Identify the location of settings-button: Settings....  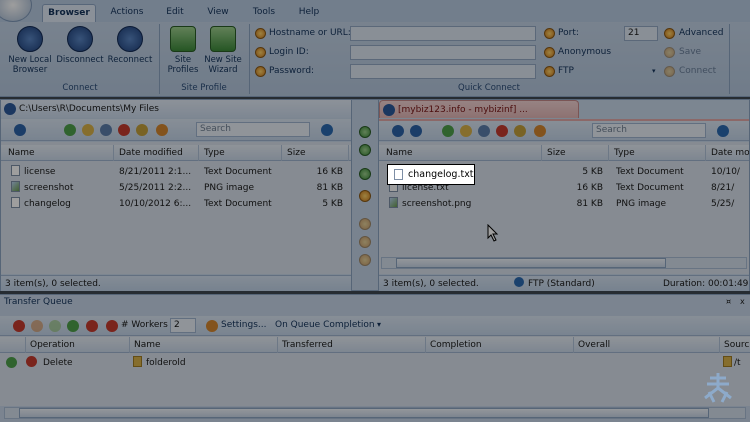
(244, 325).